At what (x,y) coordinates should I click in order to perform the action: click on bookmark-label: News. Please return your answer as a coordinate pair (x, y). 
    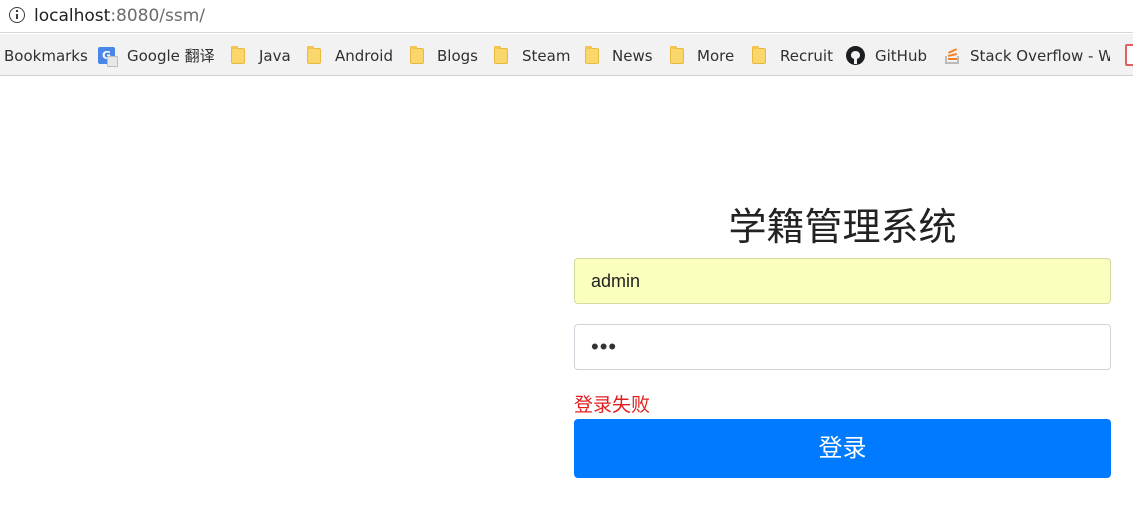
    Looking at the image, I should click on (632, 56).